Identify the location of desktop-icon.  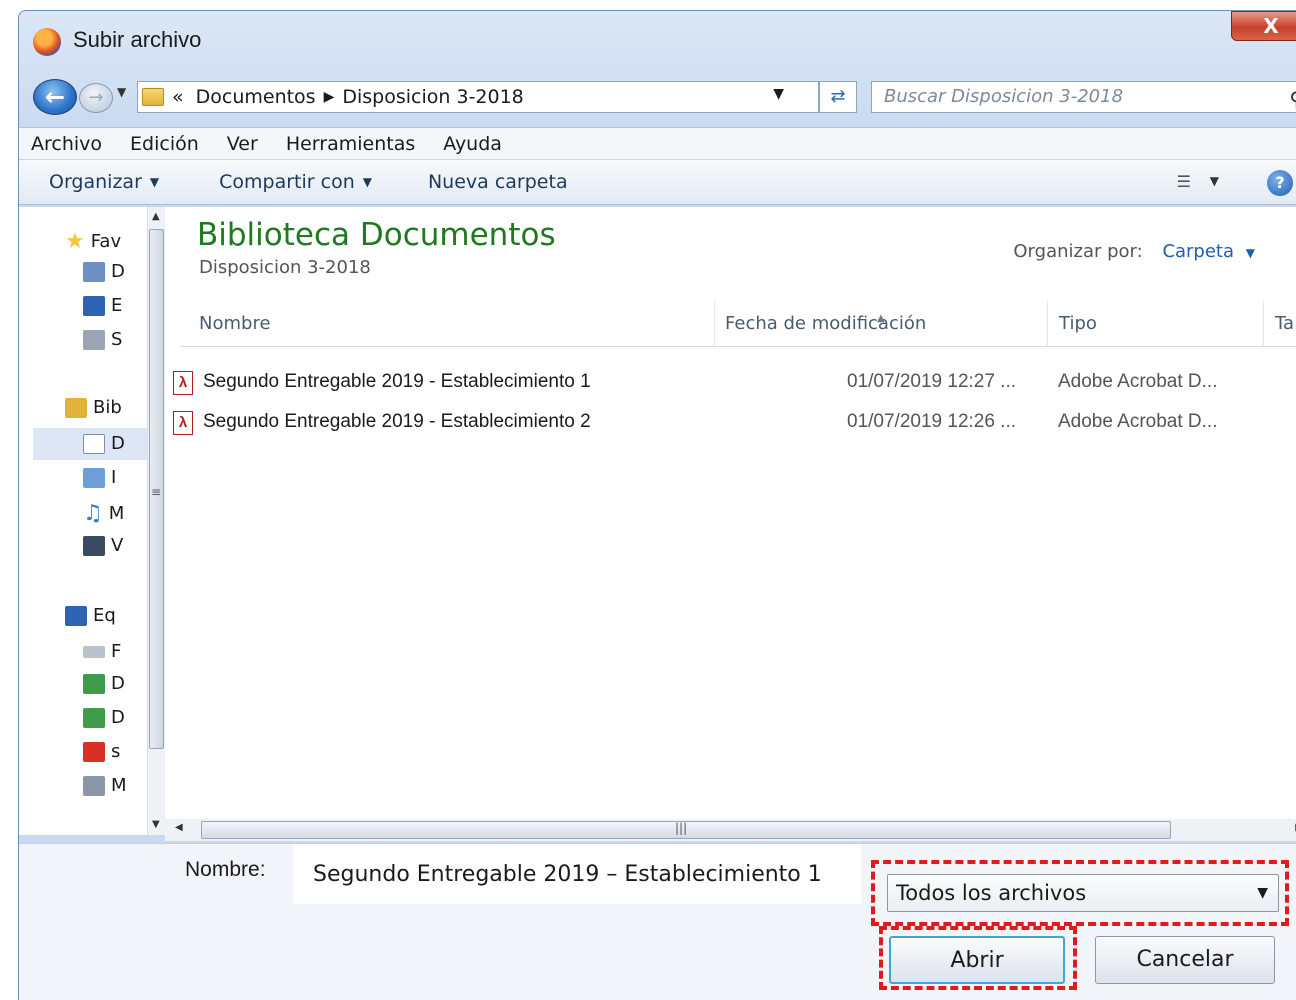
(94, 305).